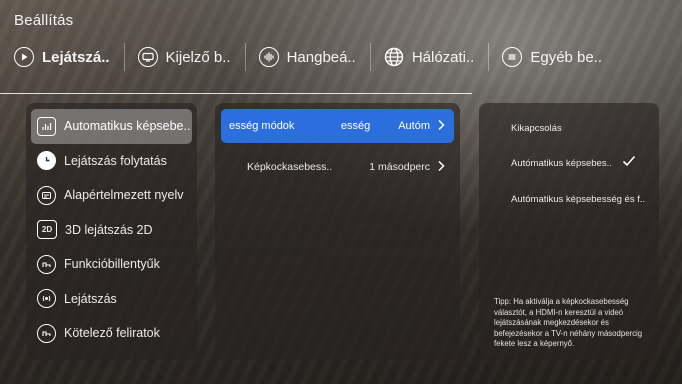 The width and height of the screenshot is (682, 384). What do you see at coordinates (566, 57) in the screenshot?
I see `tab-label: Egyéb be..` at bounding box center [566, 57].